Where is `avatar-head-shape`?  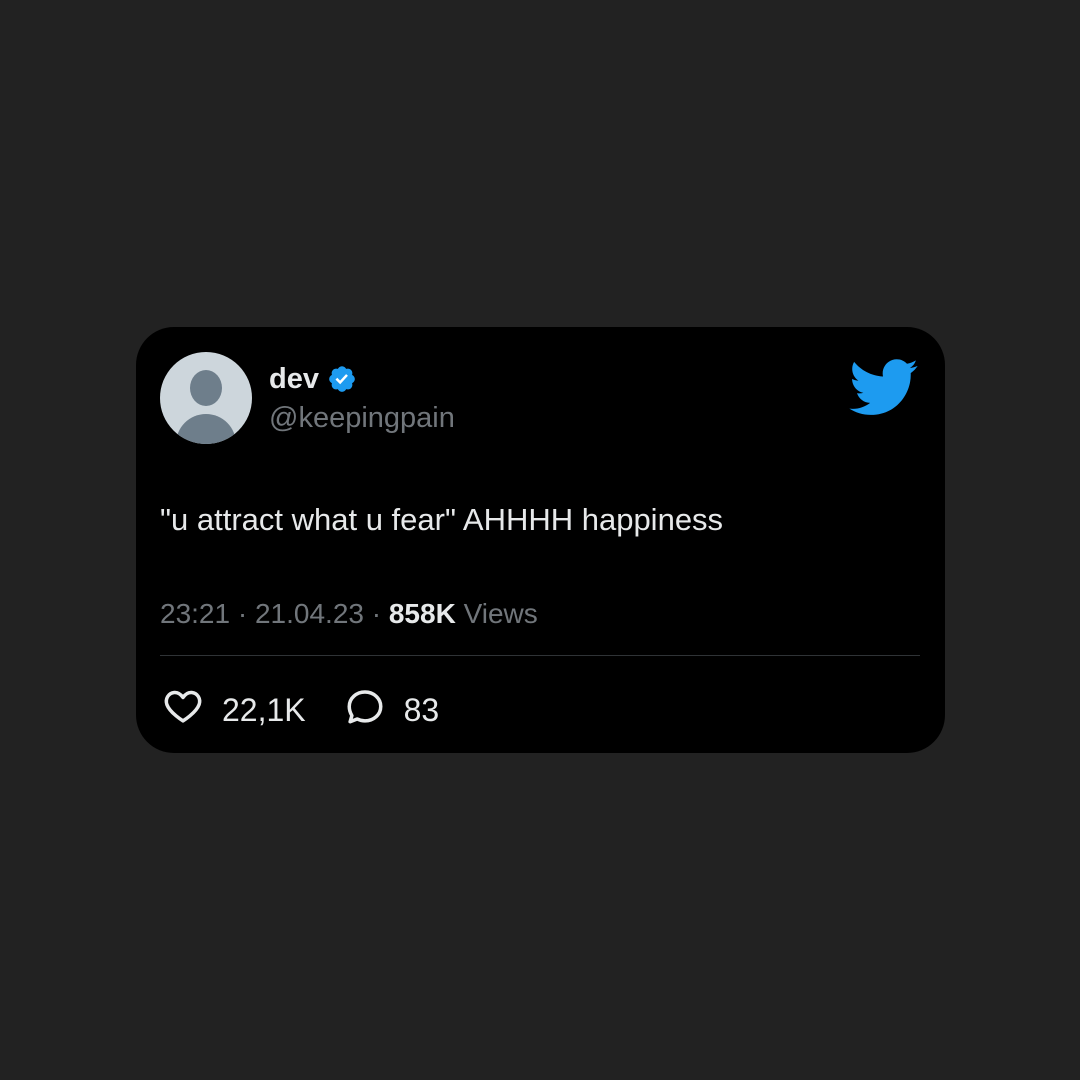 avatar-head-shape is located at coordinates (206, 388).